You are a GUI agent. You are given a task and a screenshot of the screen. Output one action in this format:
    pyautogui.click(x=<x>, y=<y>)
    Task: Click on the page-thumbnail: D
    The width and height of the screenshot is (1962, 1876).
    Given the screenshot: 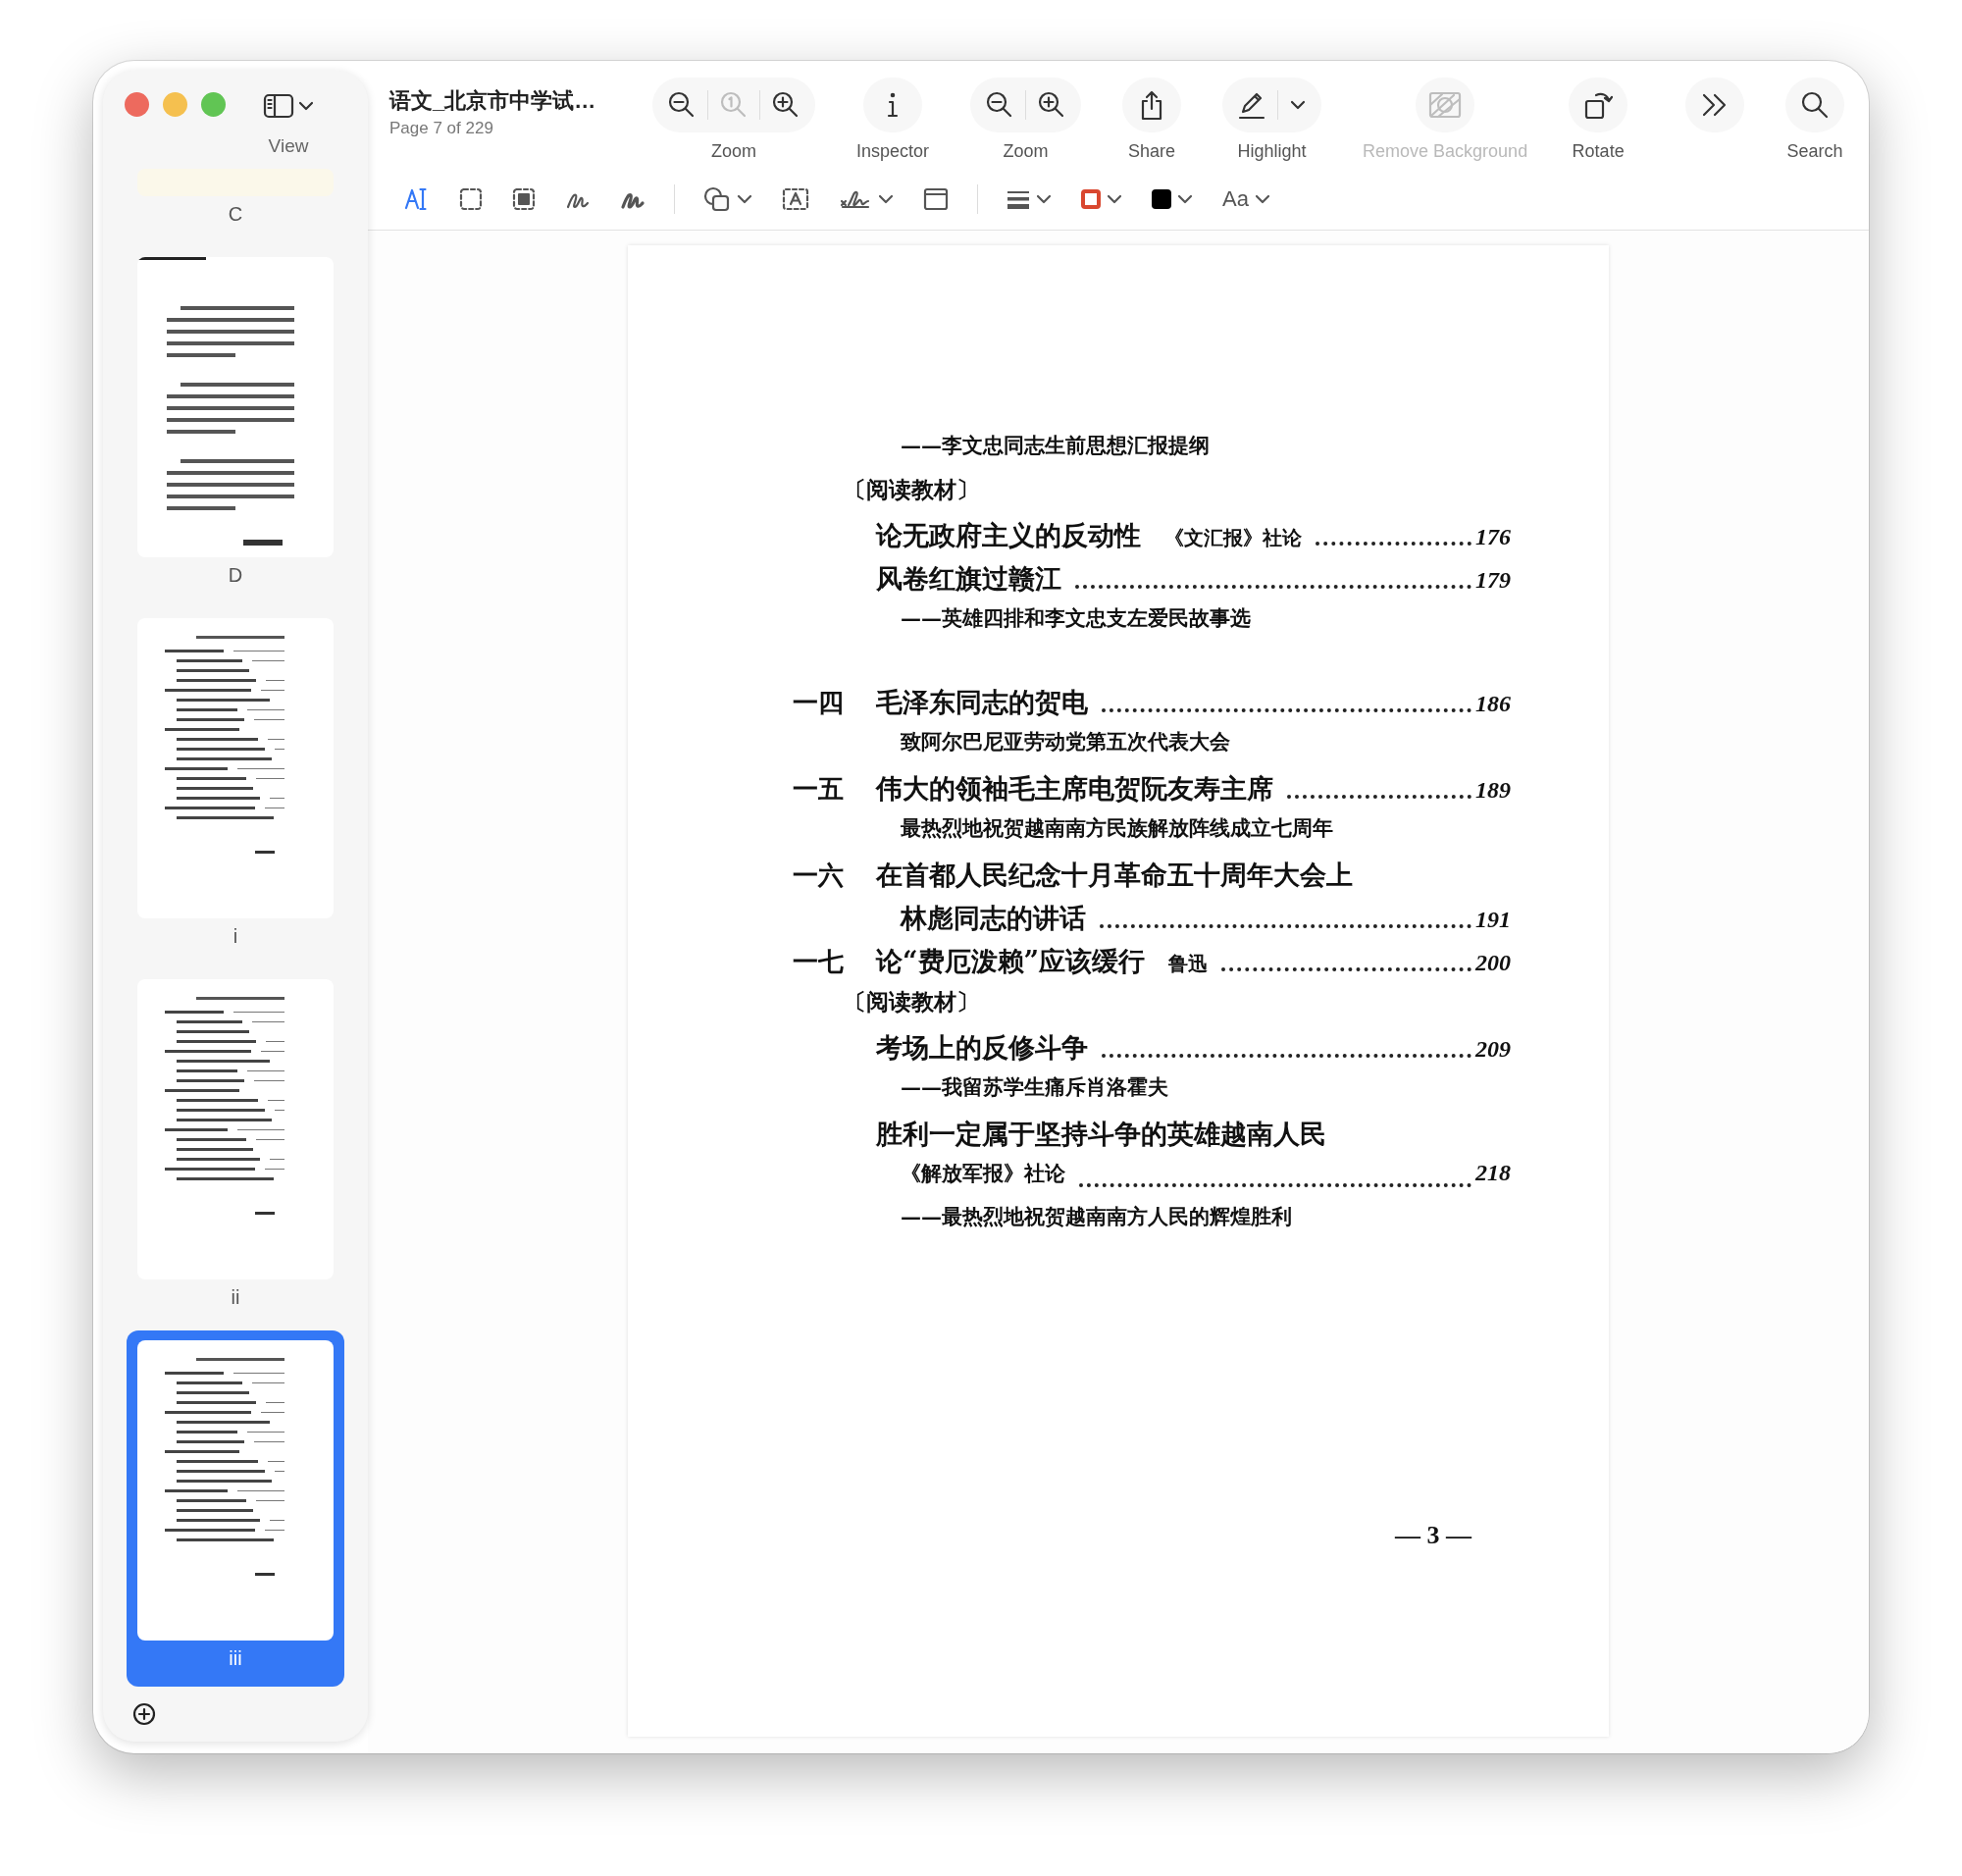 What is the action you would take?
    pyautogui.click(x=235, y=425)
    